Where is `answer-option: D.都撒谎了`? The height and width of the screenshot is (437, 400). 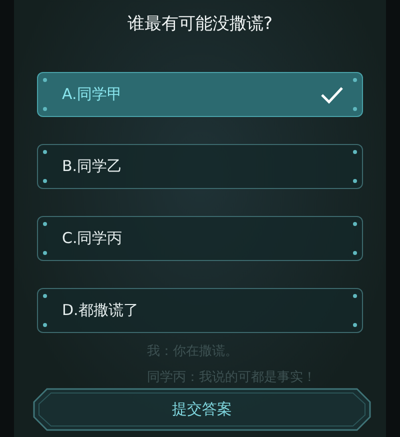 answer-option: D.都撒谎了 is located at coordinates (200, 310).